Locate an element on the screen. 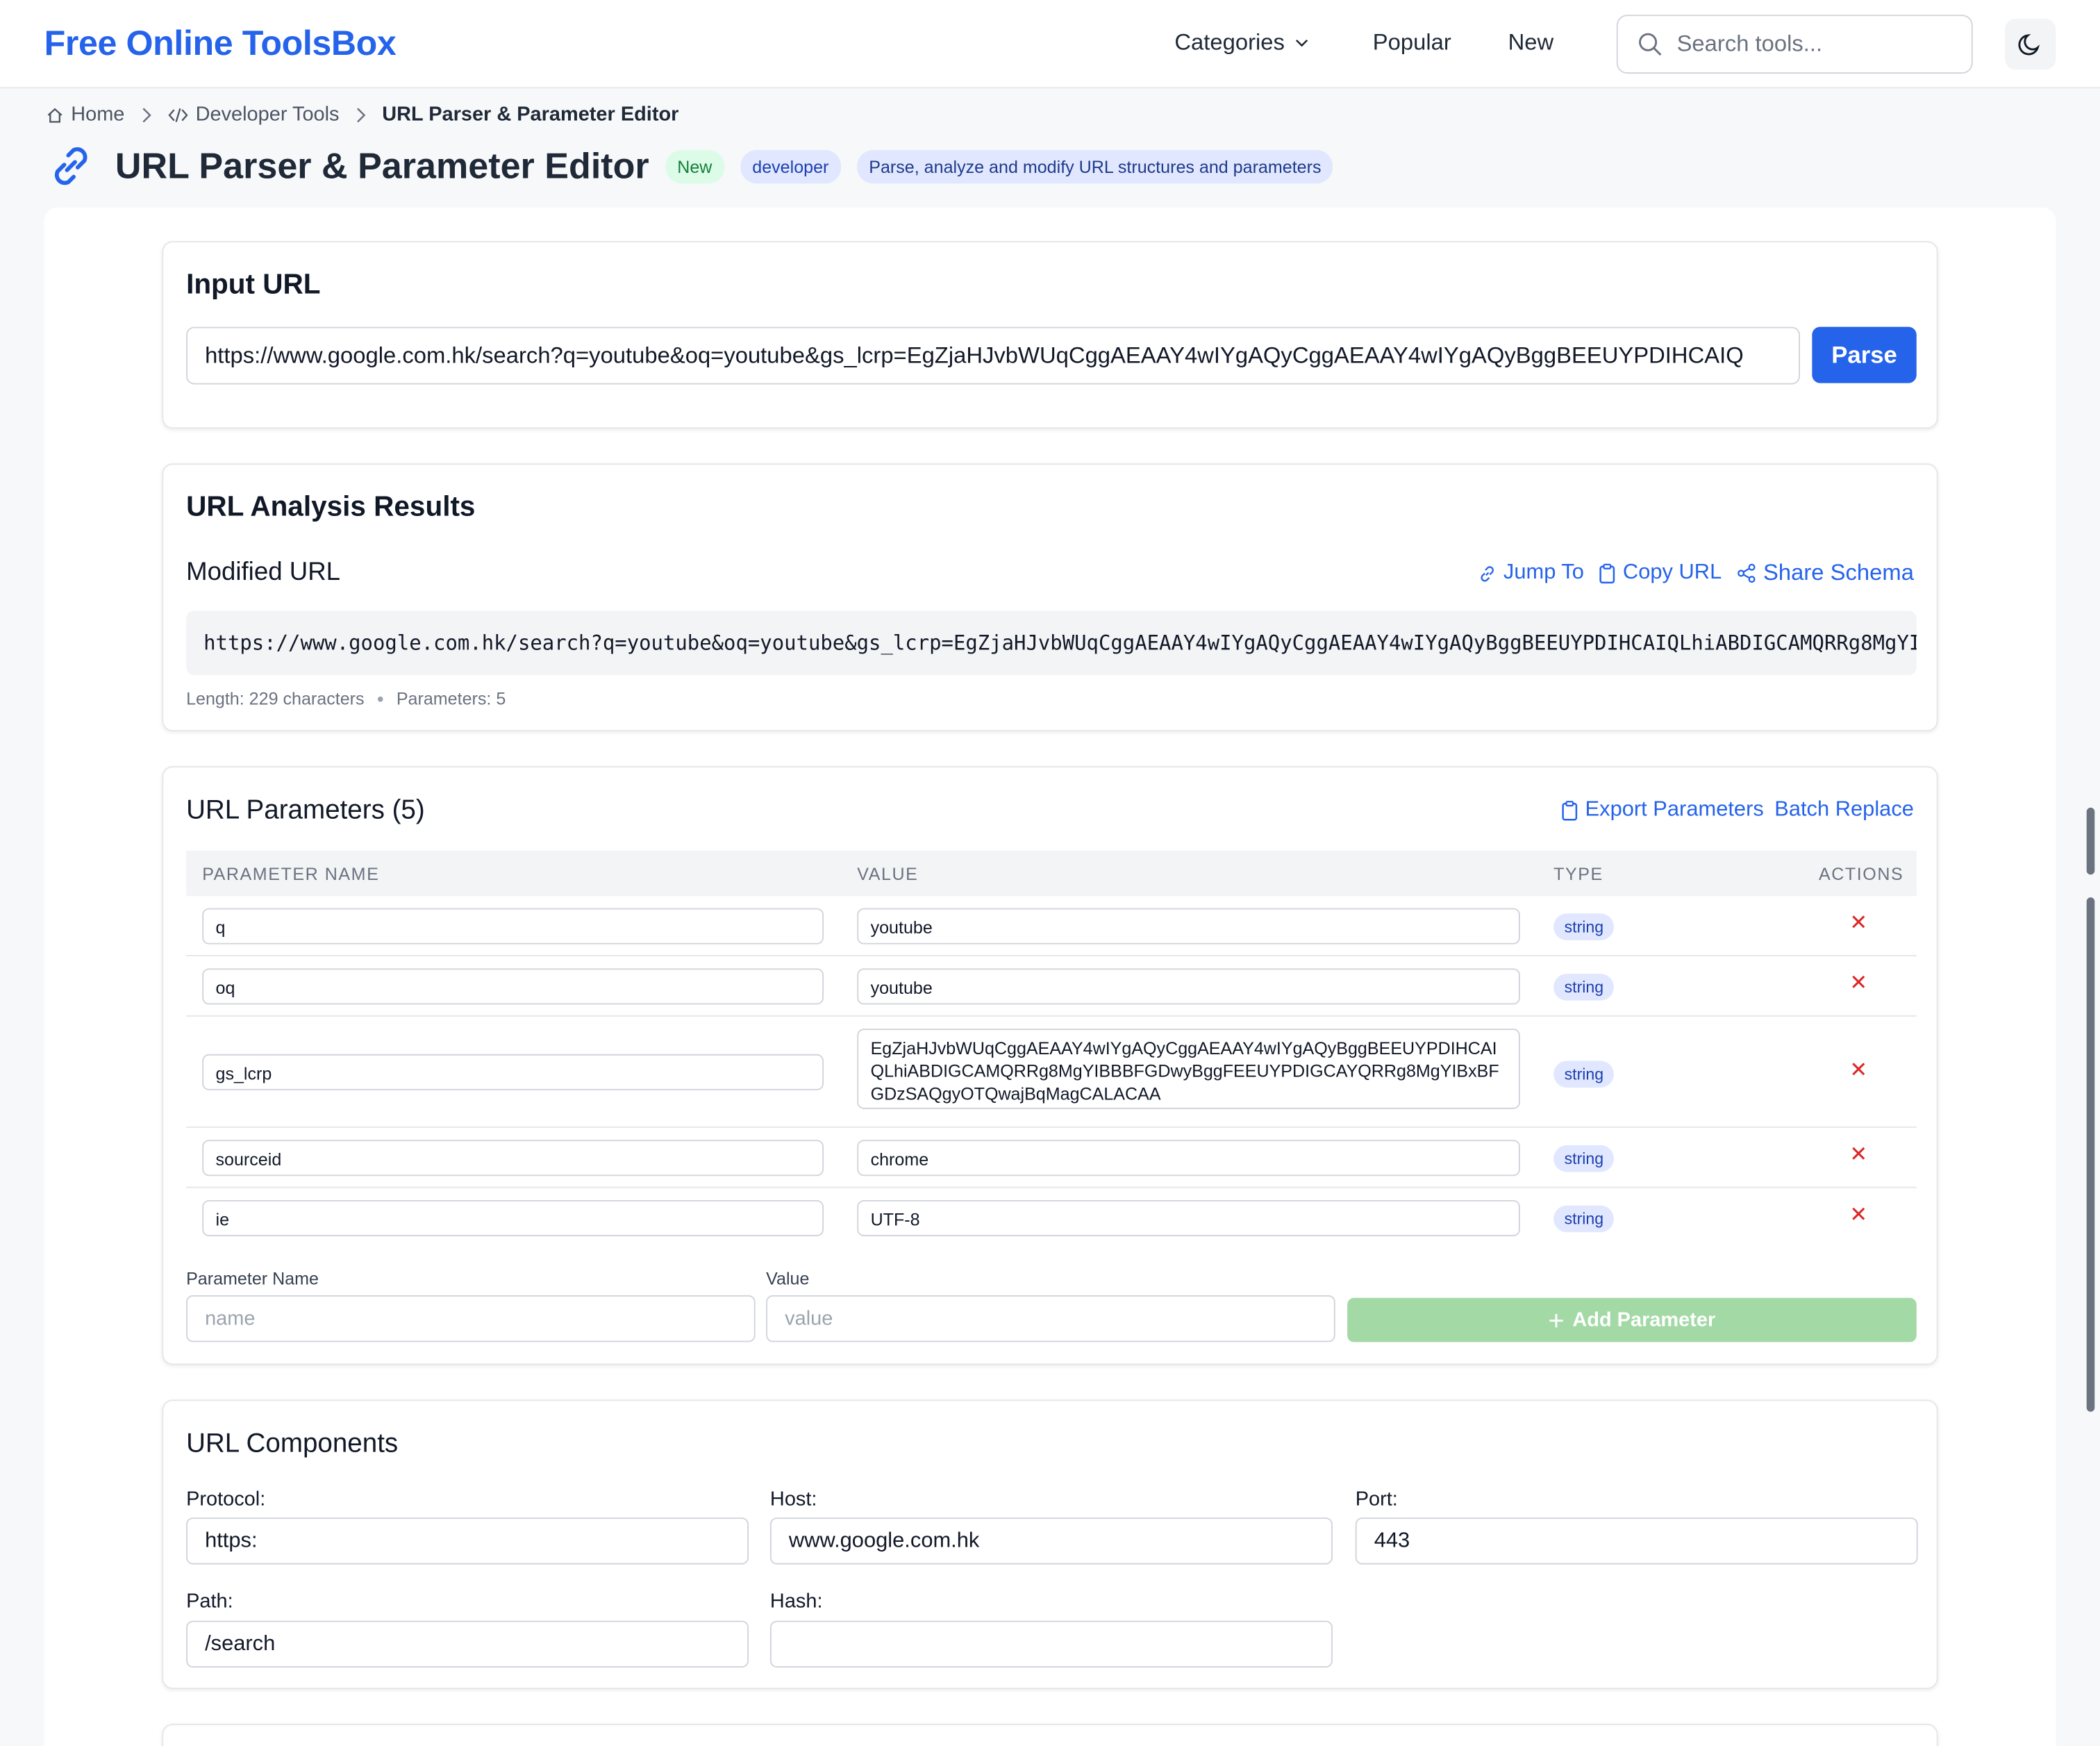 This screenshot has width=2100, height=1746. protocol-input: https: is located at coordinates (467, 1541).